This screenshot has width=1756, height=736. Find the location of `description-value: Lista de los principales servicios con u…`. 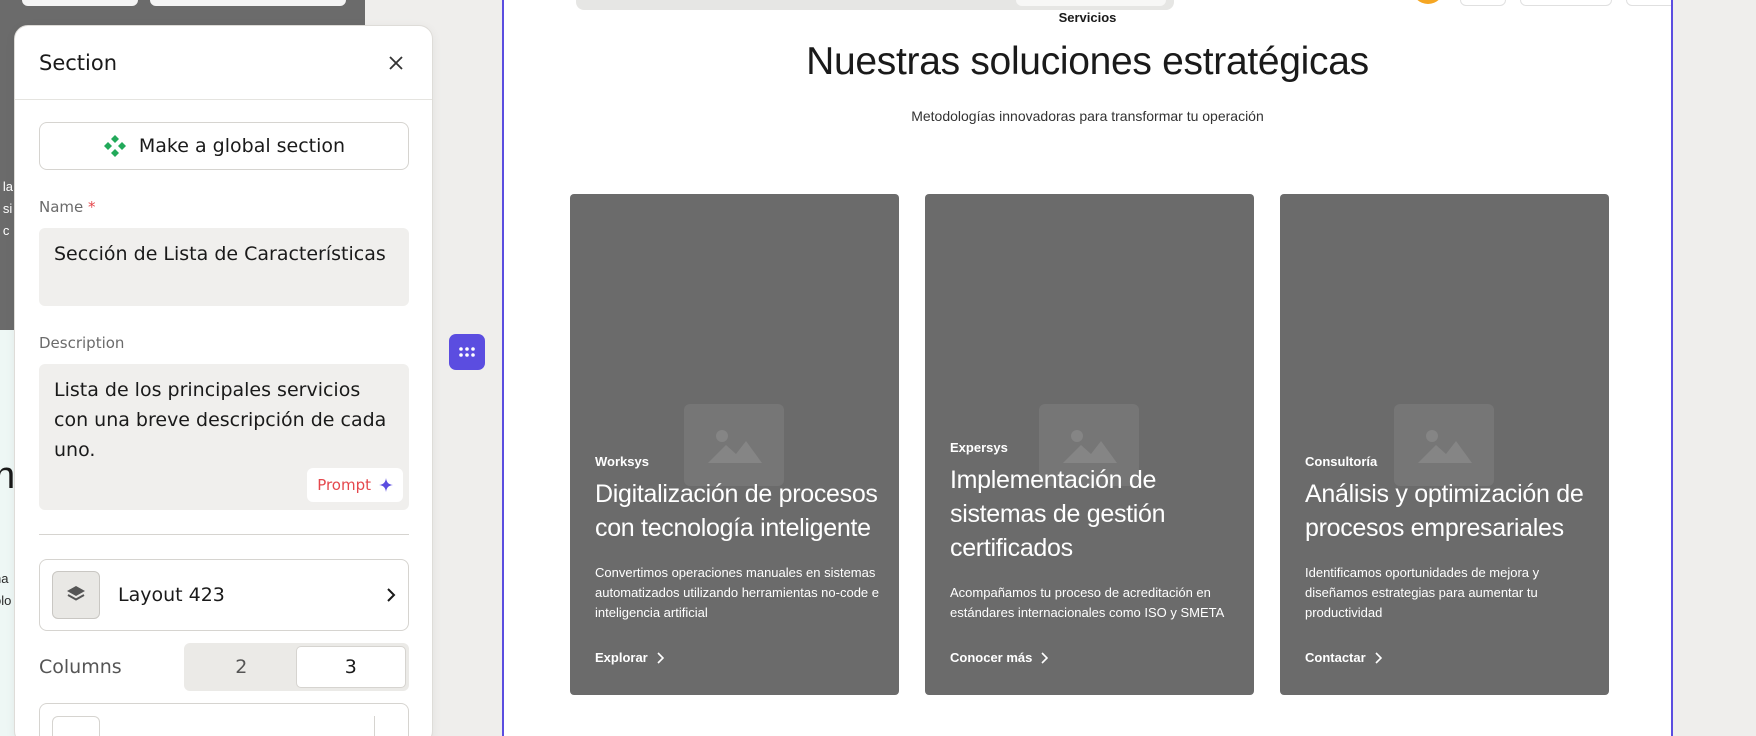

description-value: Lista de los principales servicios con u… is located at coordinates (220, 420).